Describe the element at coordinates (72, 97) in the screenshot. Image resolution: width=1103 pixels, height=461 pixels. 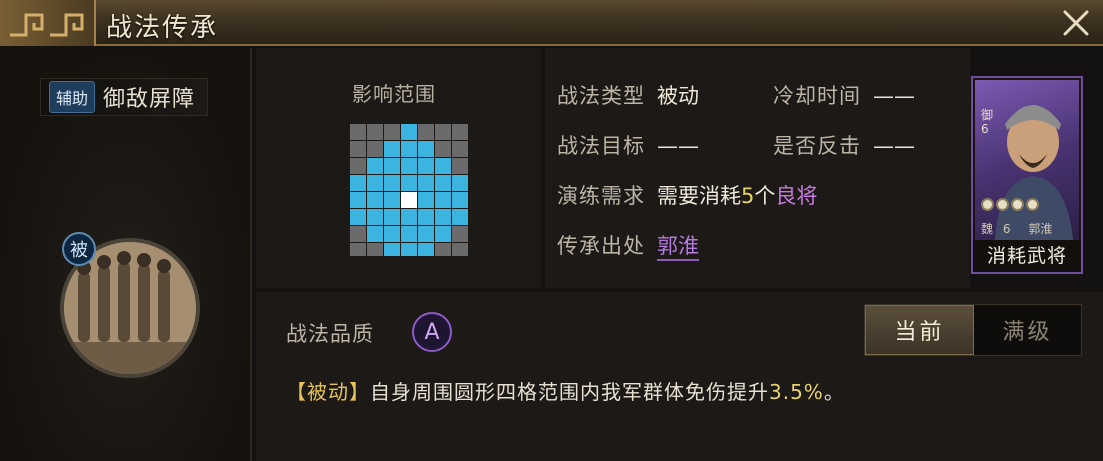
I see `skill-type-chip: 辅助` at that location.